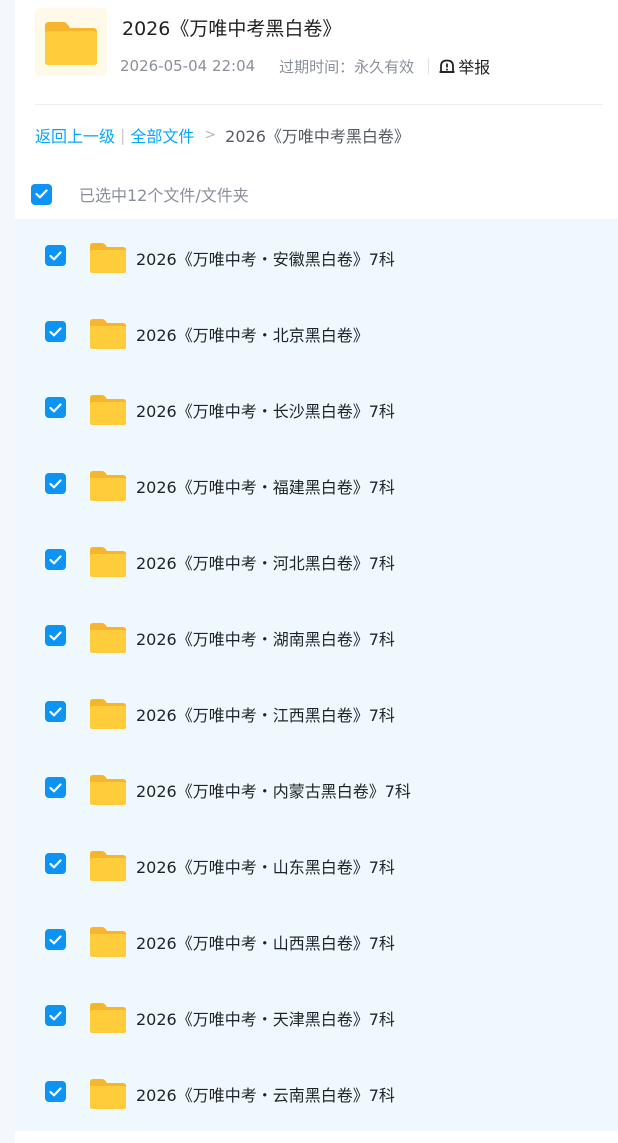  Describe the element at coordinates (317, 136) in the screenshot. I see `breadcrumb-current: 2026《万唯中考黑白卷》` at that location.